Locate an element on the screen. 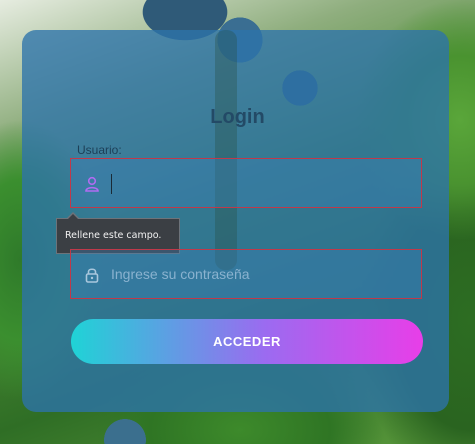  lock-icon is located at coordinates (92, 275).